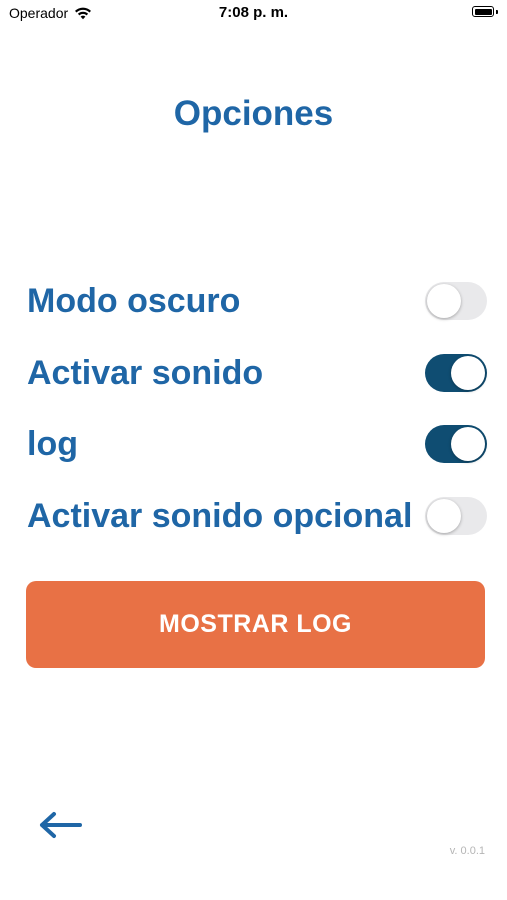 The image size is (507, 900). I want to click on option-log: log, so click(257, 444).